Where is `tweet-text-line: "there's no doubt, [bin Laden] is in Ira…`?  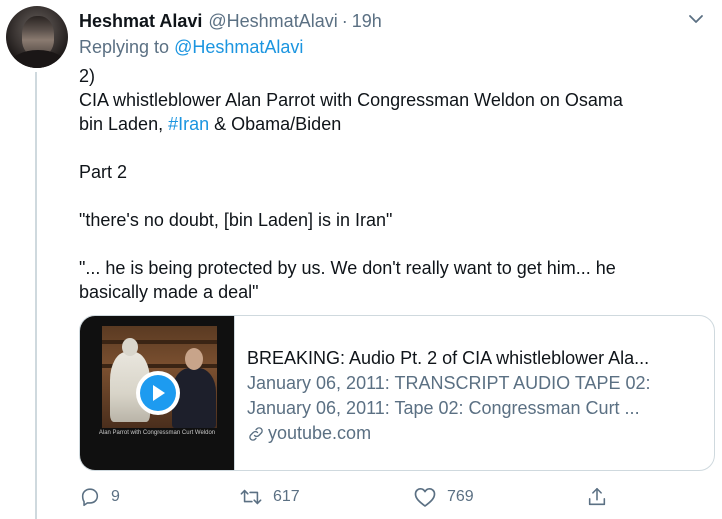 tweet-text-line: "there's no doubt, [bin Laden] is in Ira… is located at coordinates (236, 220).